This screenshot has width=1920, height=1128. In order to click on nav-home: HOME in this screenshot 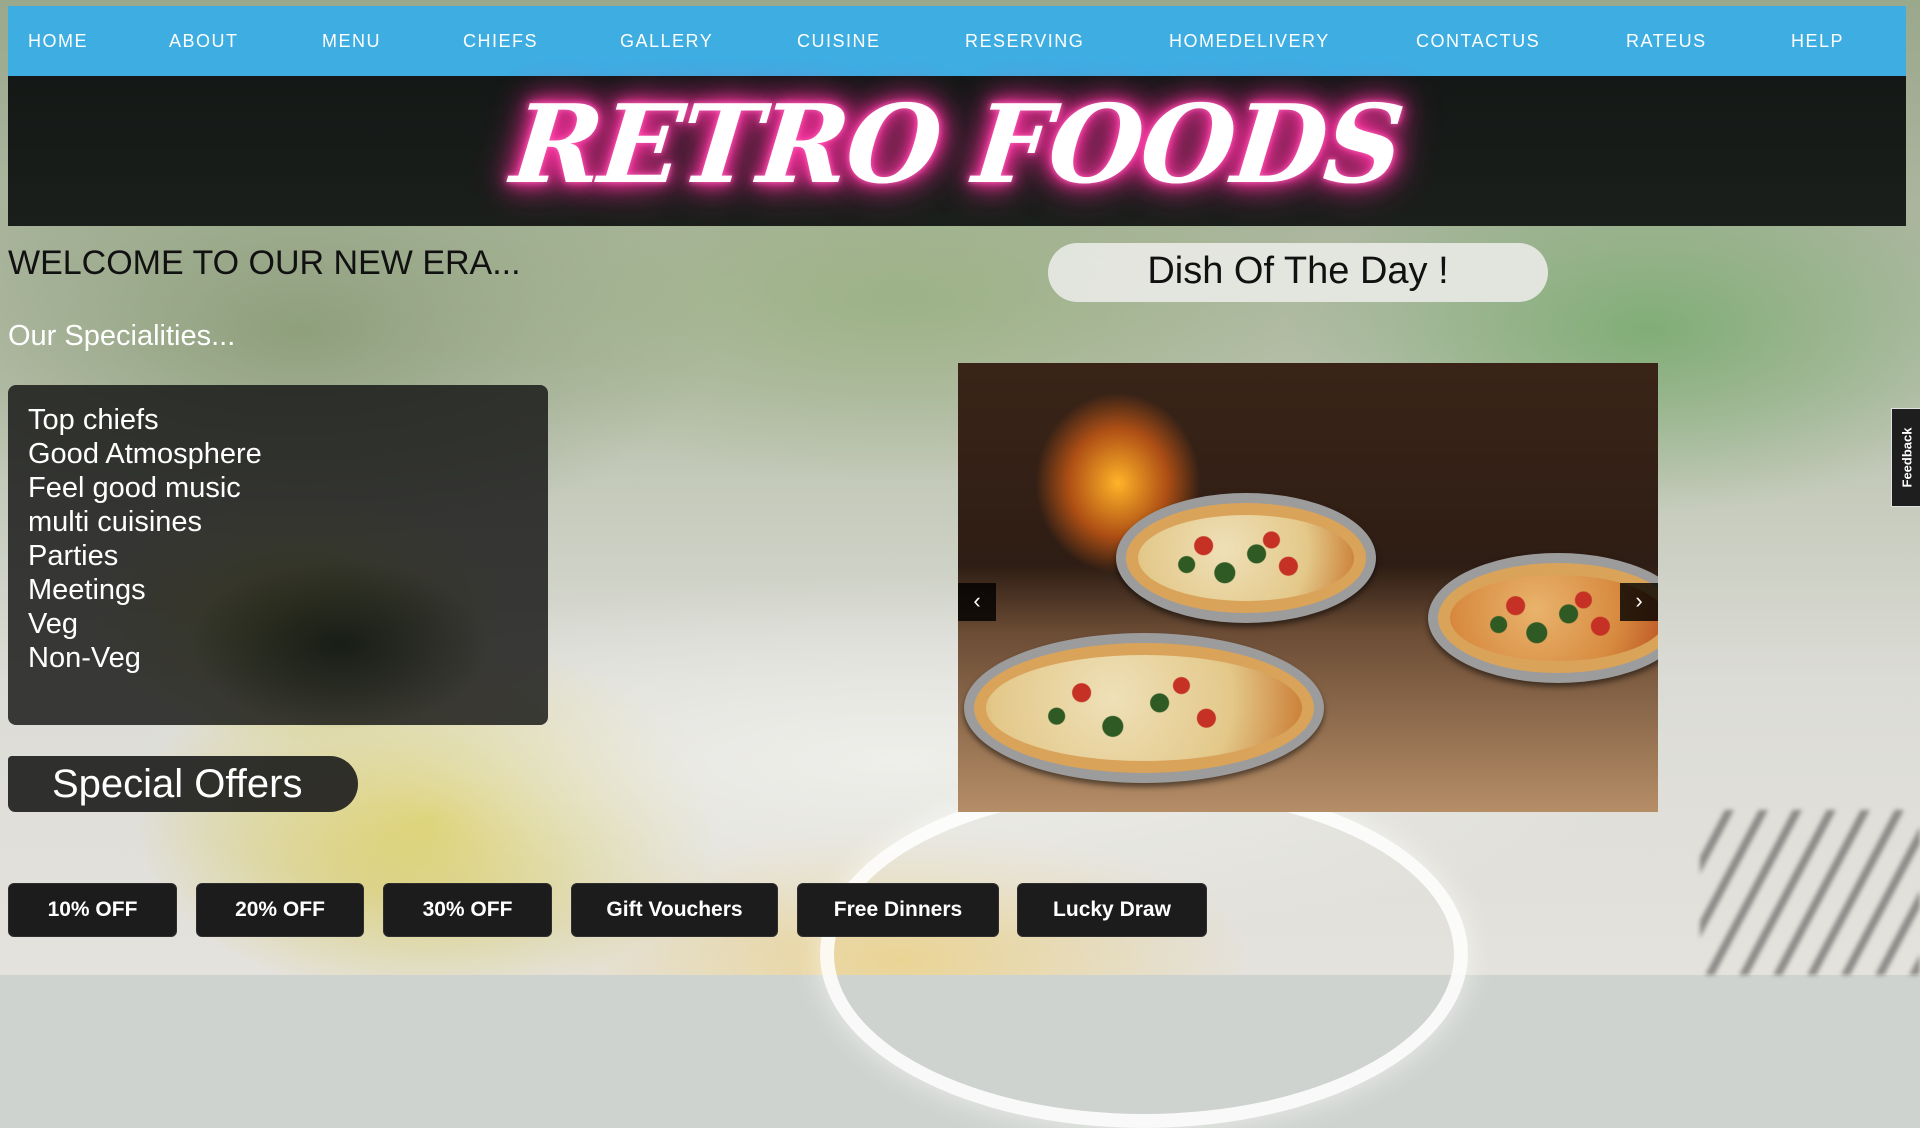, I will do `click(58, 41)`.